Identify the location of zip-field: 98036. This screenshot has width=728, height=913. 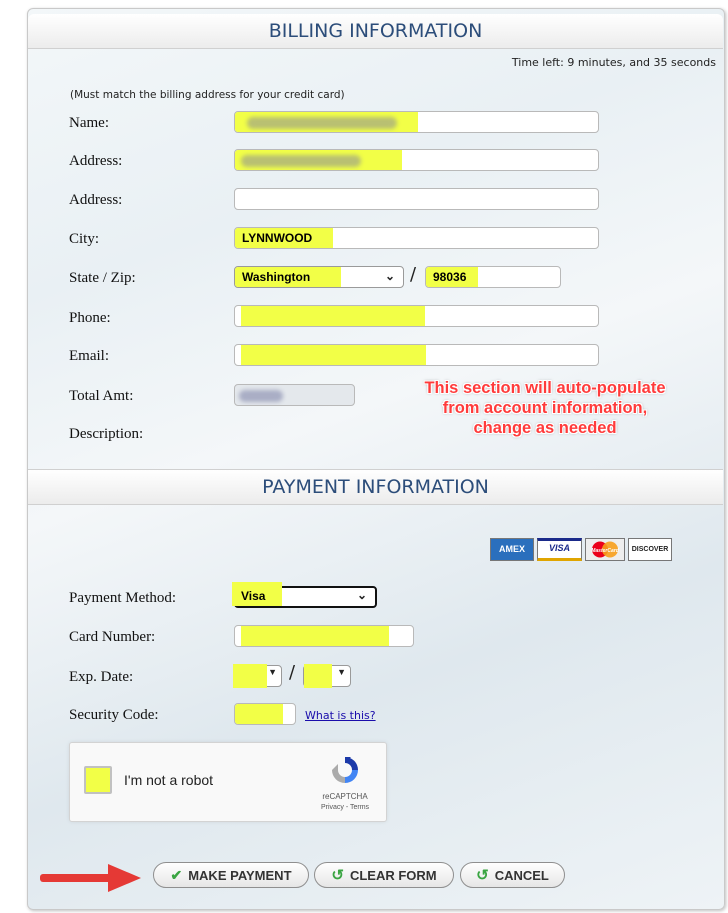
(493, 277).